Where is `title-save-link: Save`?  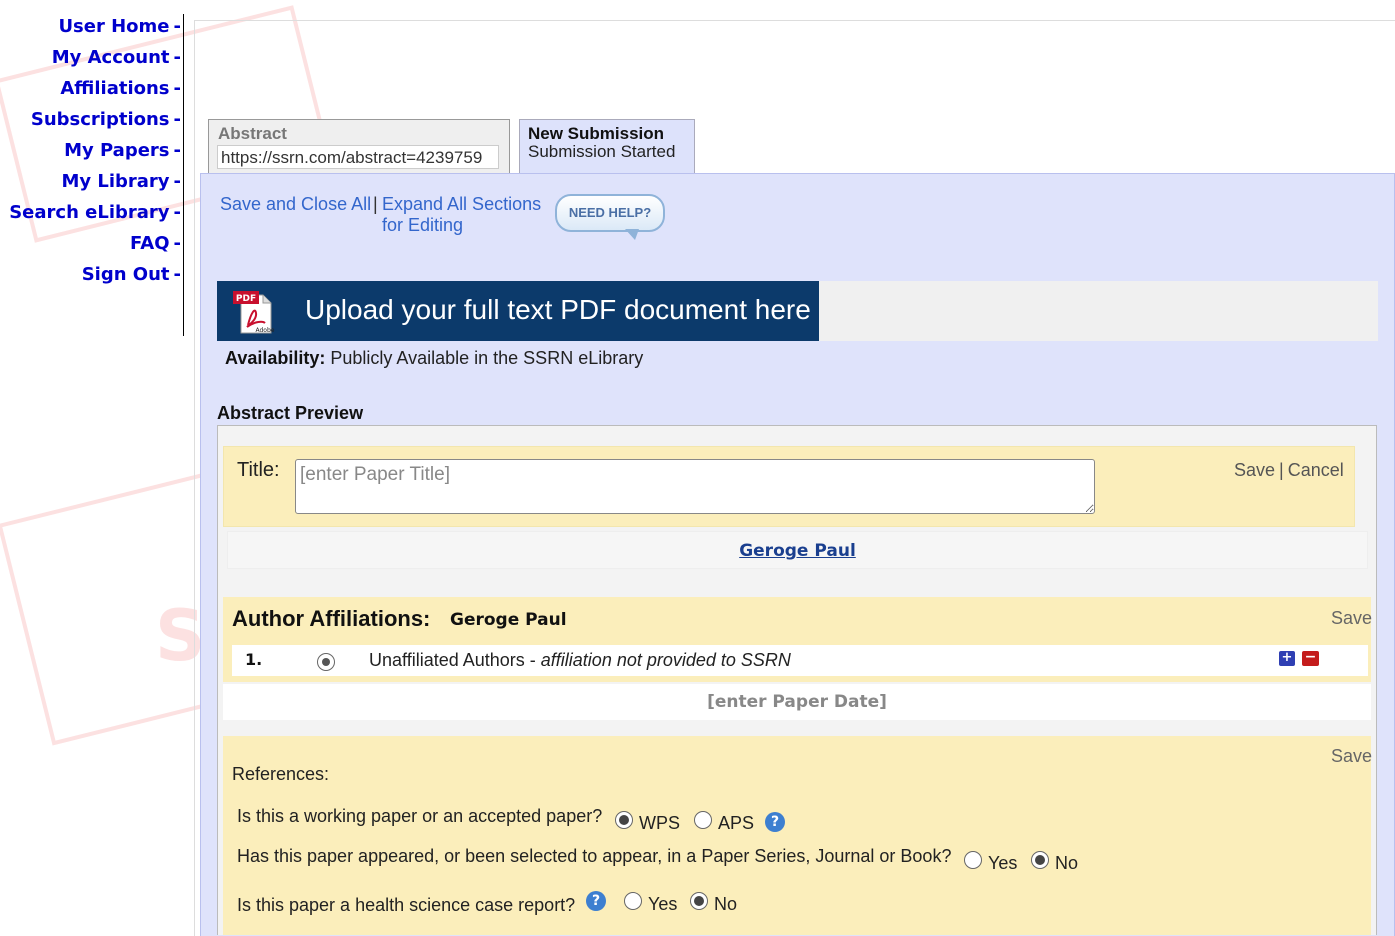 title-save-link: Save is located at coordinates (1254, 470).